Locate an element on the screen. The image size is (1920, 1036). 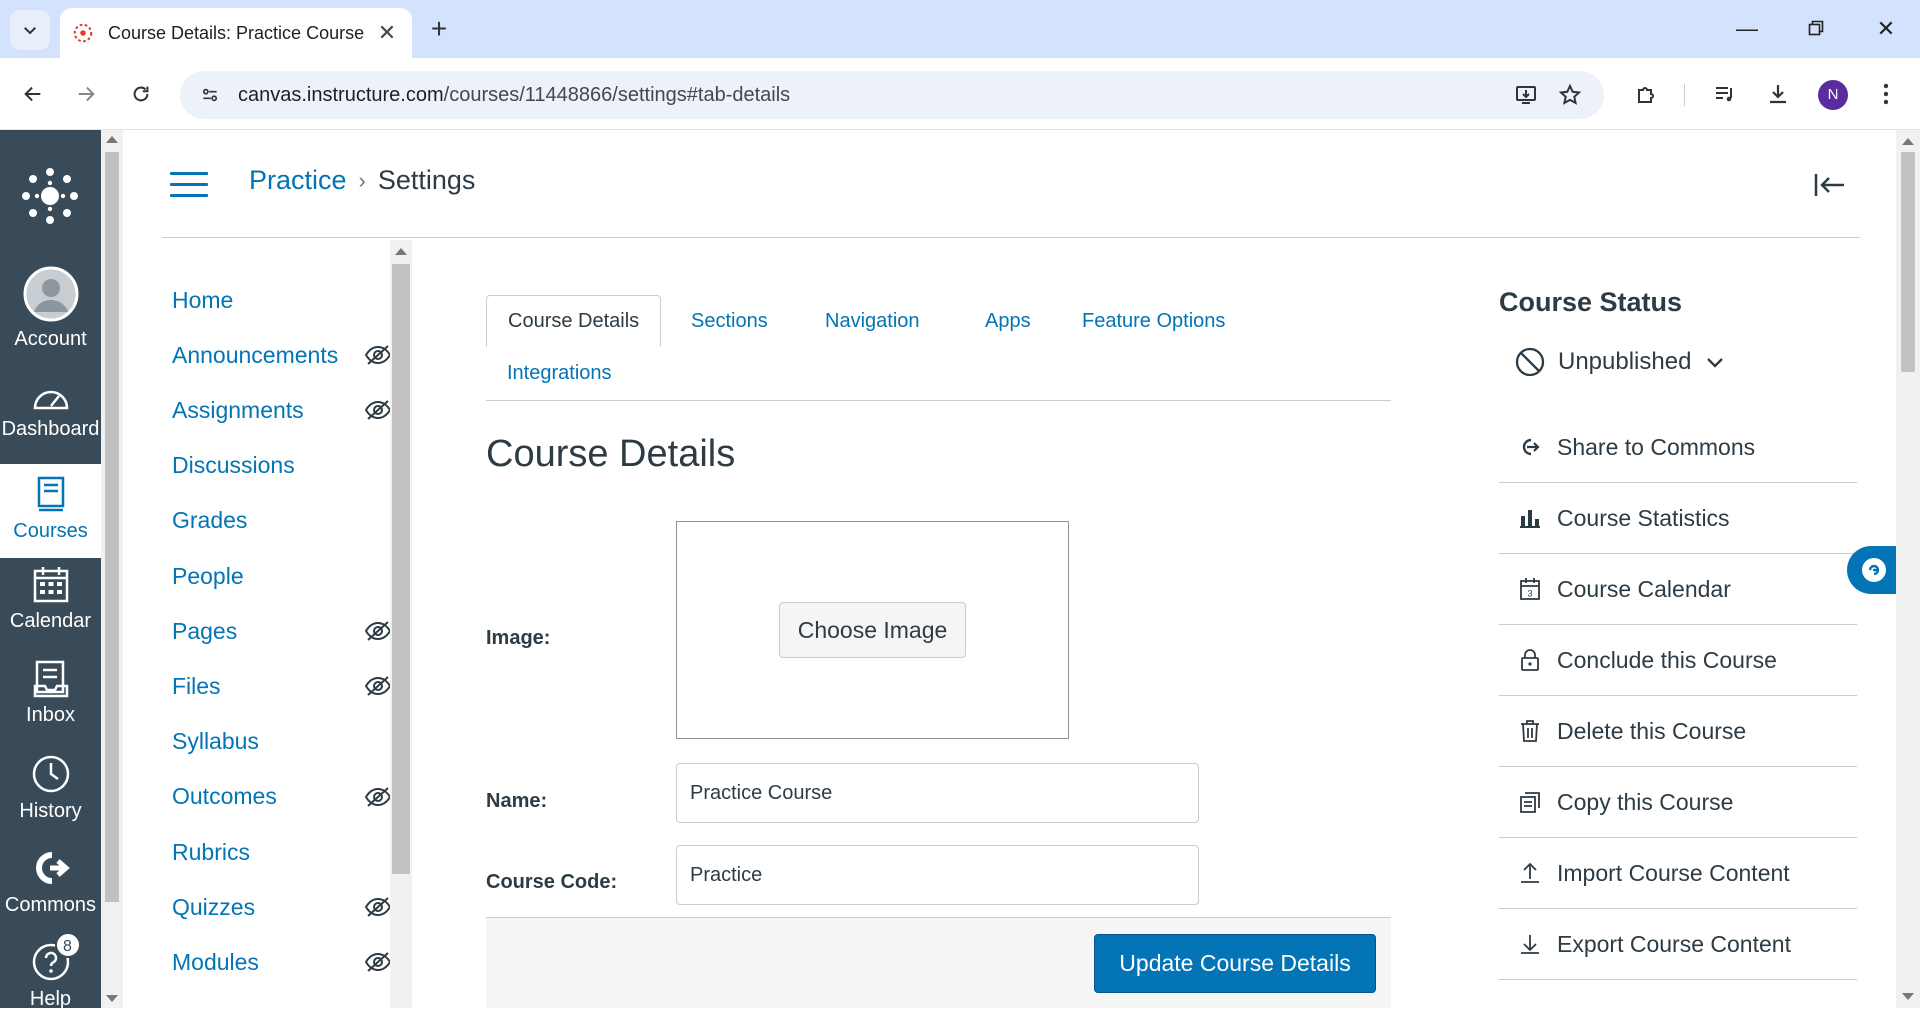
install-app-icon is located at coordinates (1526, 95).